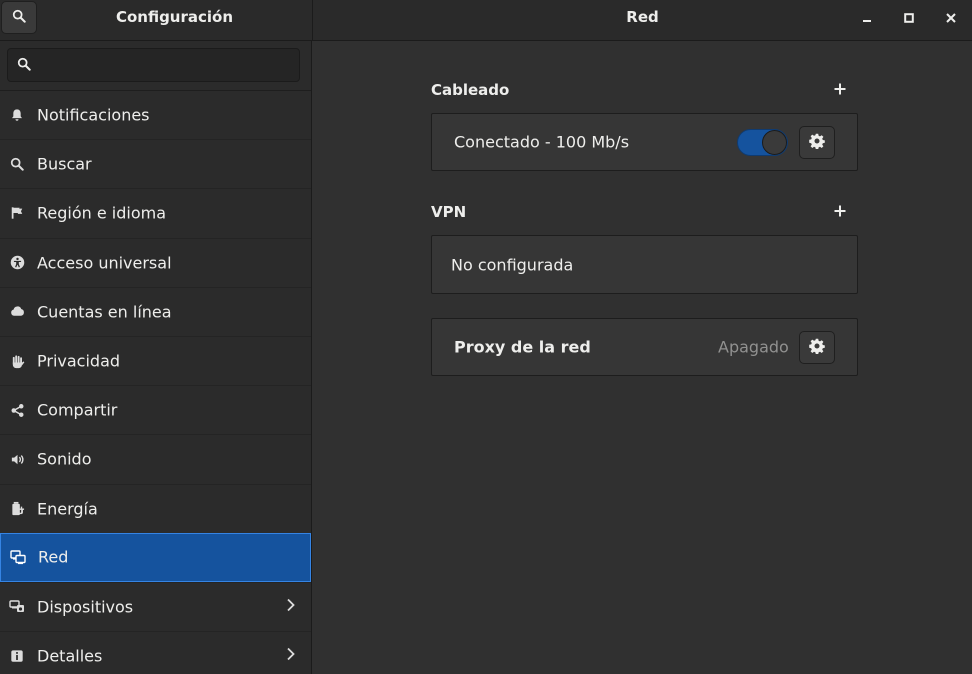 This screenshot has height=674, width=972. I want to click on sidebar-item-dispositivos: Dispositivos, so click(155, 606).